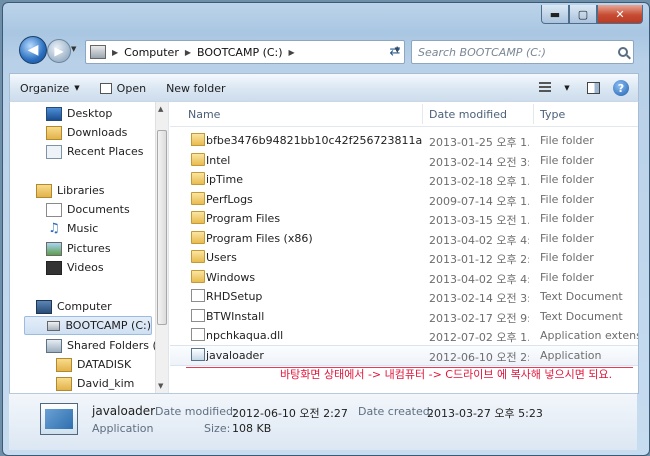  Describe the element at coordinates (73, 49) in the screenshot. I see `recent-pages-dropdown: ▼` at that location.